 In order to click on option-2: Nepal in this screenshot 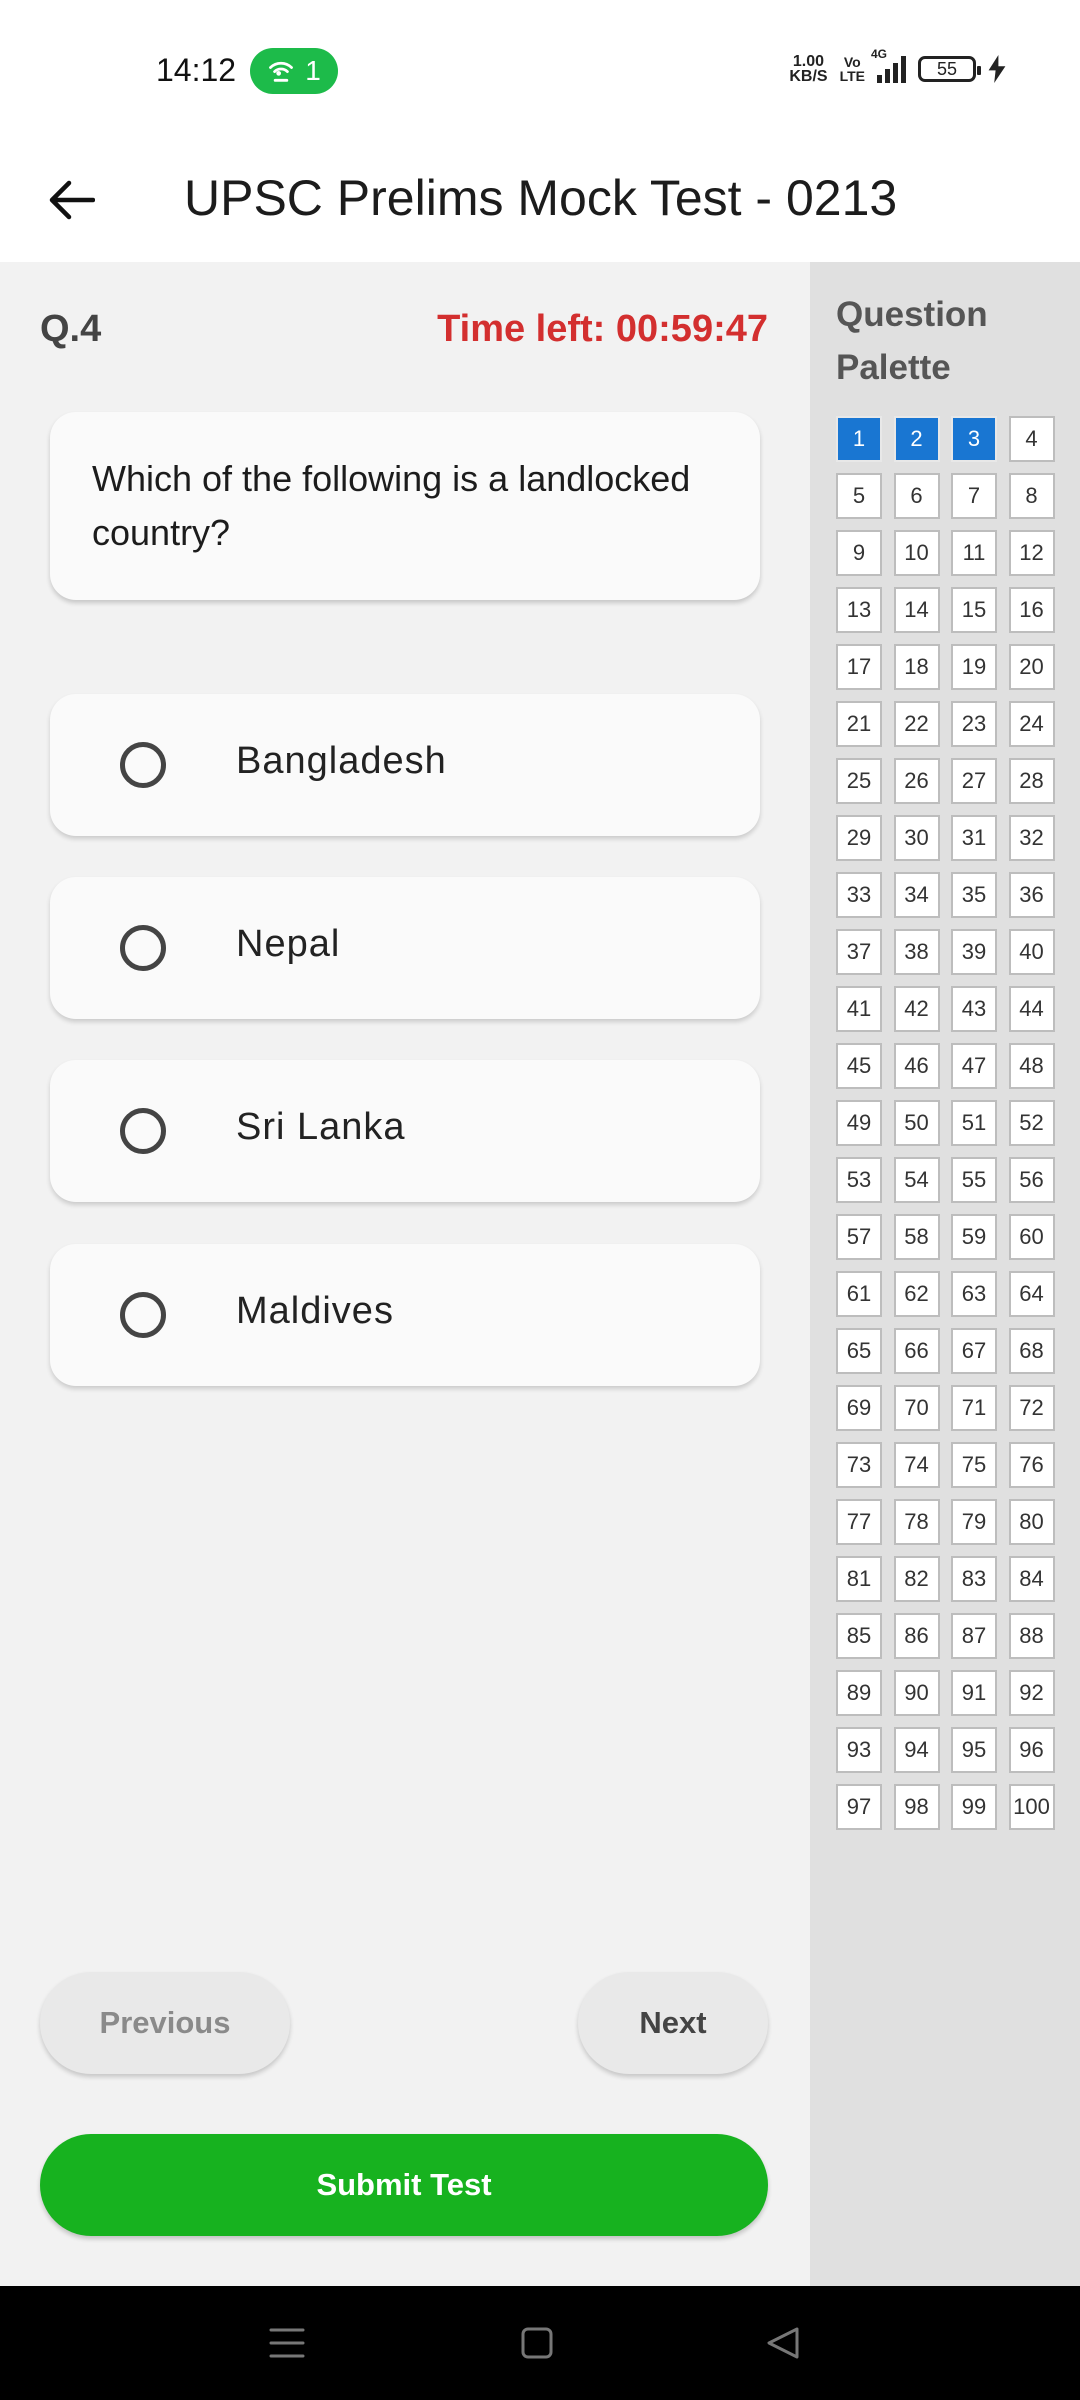, I will do `click(405, 948)`.